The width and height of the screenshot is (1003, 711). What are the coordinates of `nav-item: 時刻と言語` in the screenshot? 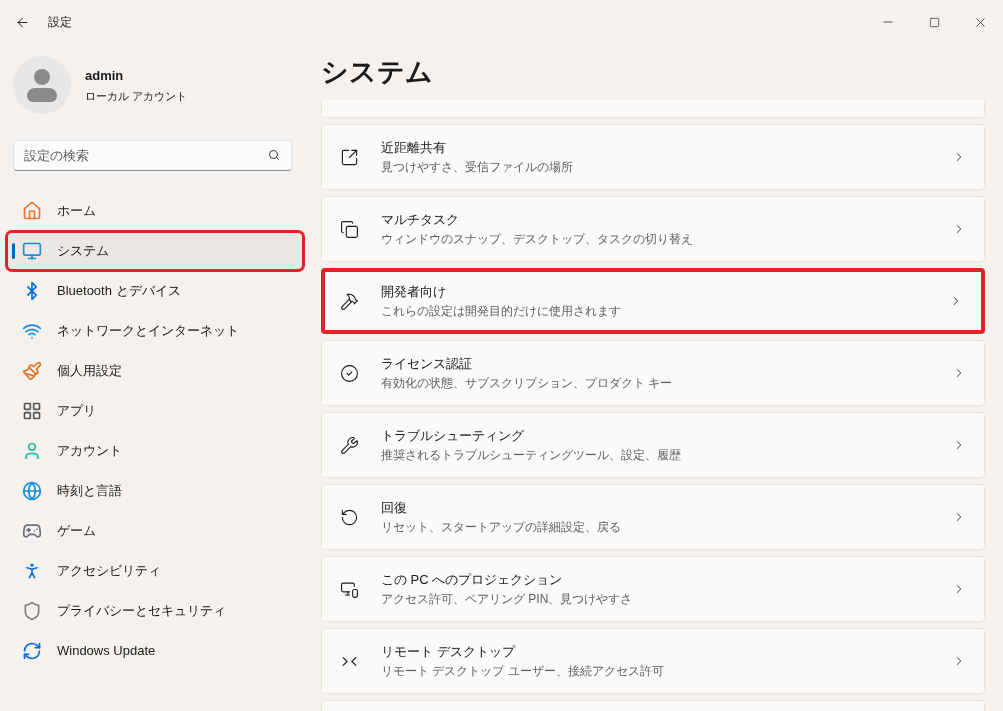 It's located at (155, 491).